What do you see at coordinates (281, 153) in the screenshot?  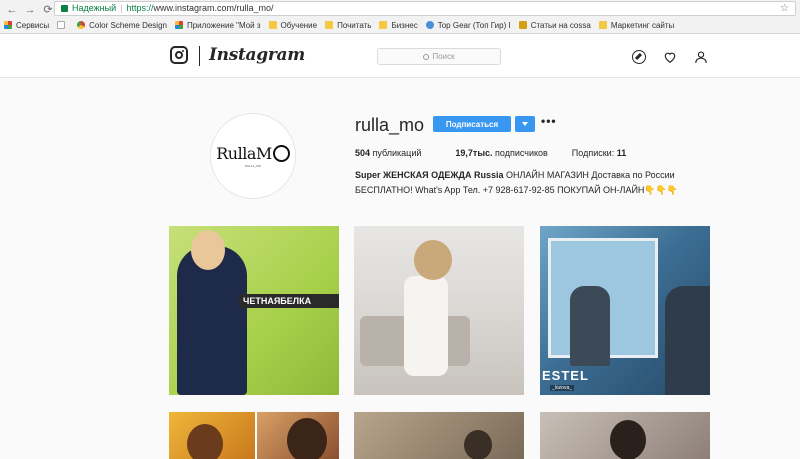 I see `avatar-logo-o` at bounding box center [281, 153].